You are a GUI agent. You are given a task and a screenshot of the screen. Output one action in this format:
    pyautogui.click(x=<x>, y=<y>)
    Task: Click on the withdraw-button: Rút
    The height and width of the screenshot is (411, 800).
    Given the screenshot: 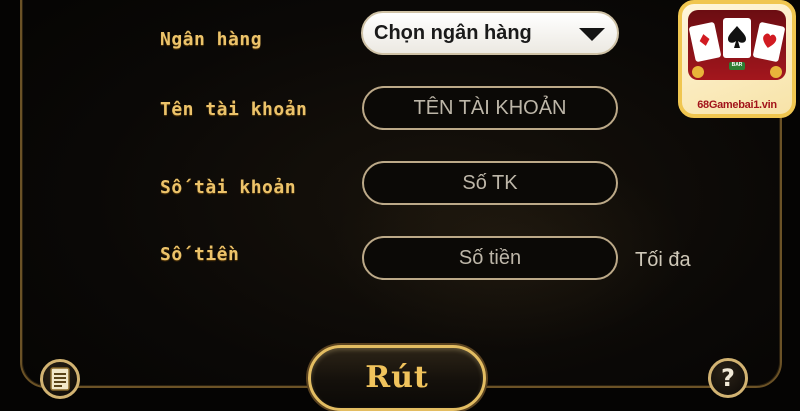 What is the action you would take?
    pyautogui.click(x=397, y=378)
    